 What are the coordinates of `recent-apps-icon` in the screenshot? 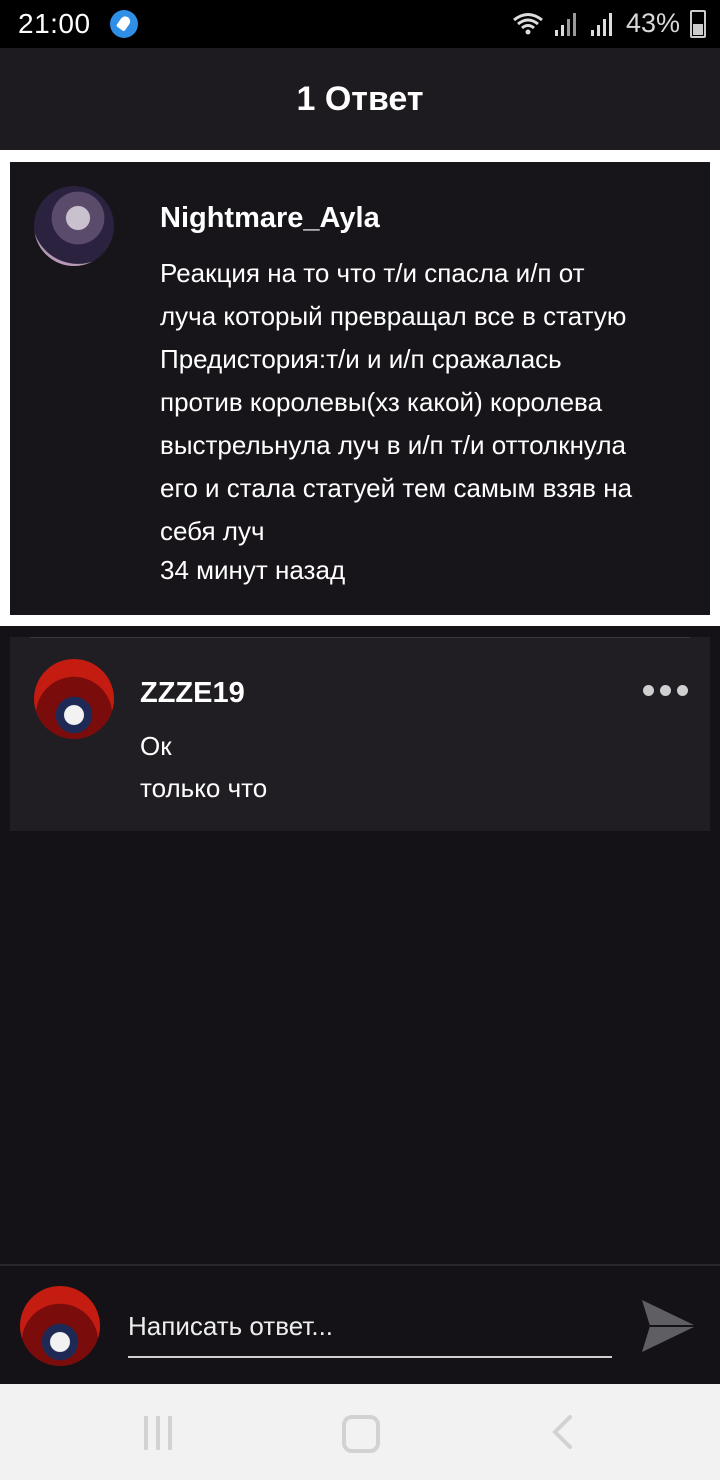 It's located at (160, 1433).